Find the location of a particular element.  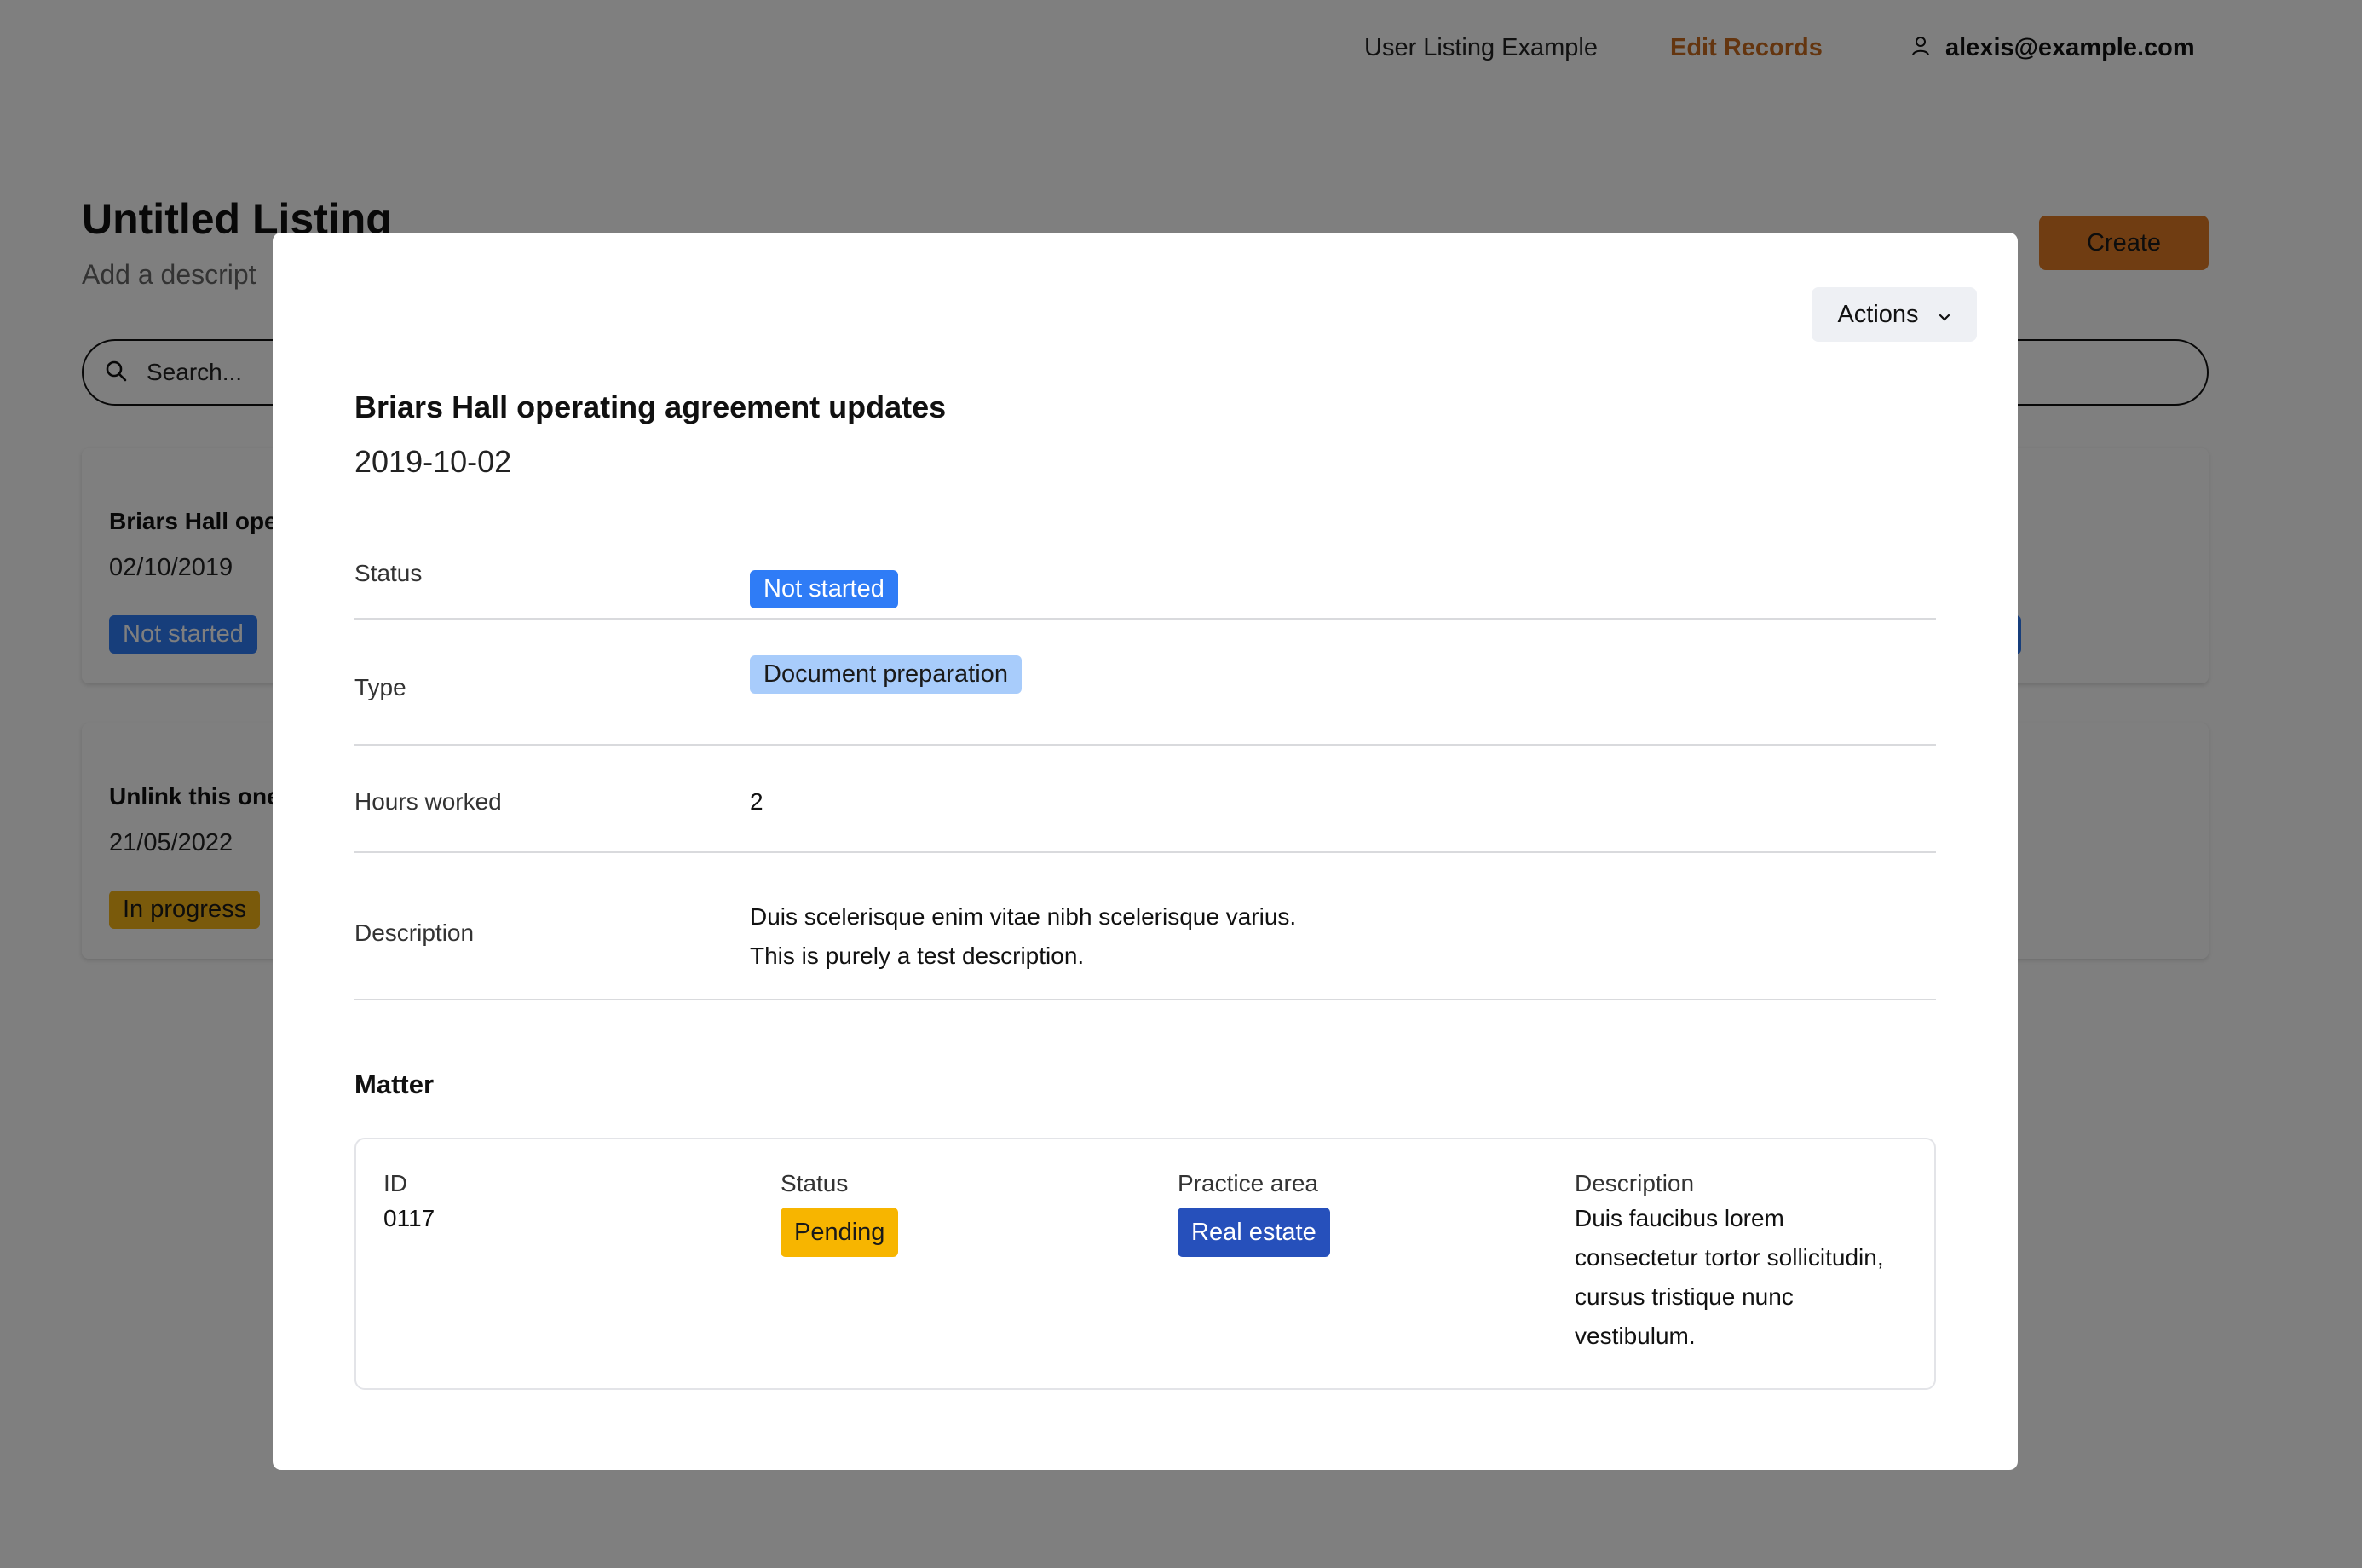

field-row-type: Type Document preparation is located at coordinates (1145, 683).